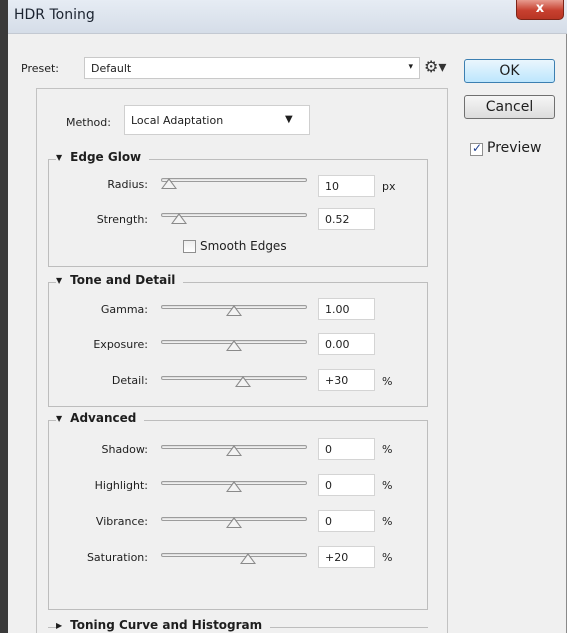 This screenshot has width=576, height=633. I want to click on screen-right-edge, so click(571, 316).